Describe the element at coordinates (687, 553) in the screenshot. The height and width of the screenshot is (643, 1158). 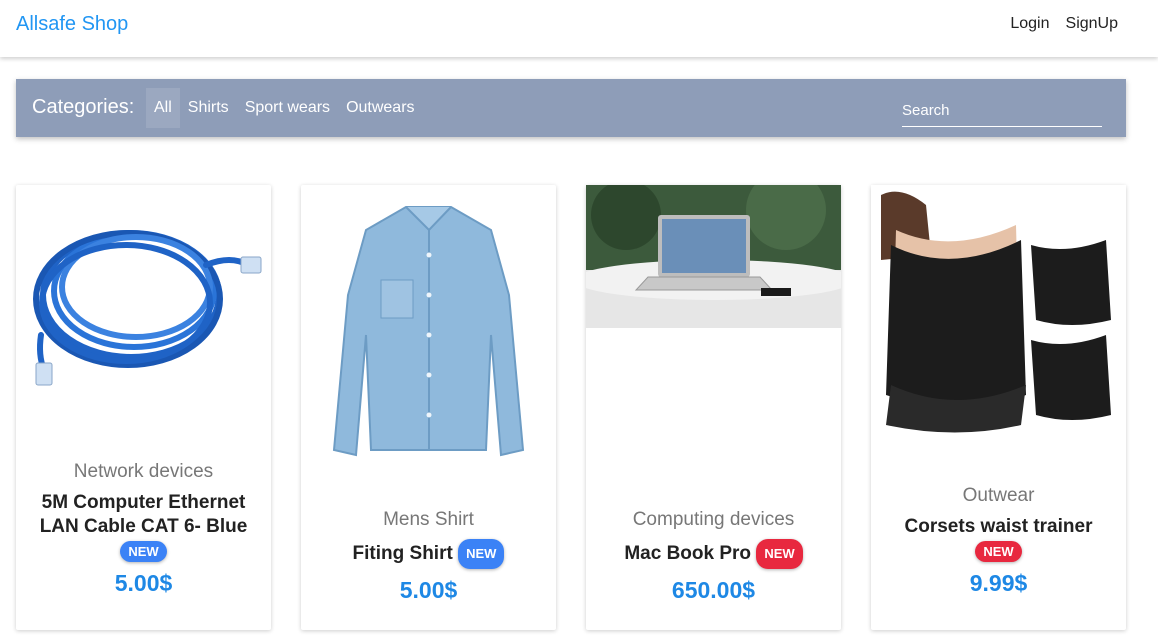
I see `product-title: Mac Book Pro` at that location.